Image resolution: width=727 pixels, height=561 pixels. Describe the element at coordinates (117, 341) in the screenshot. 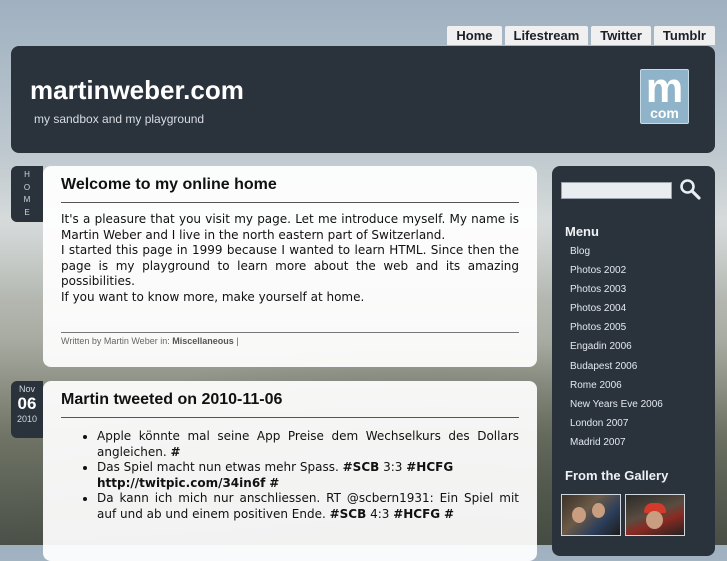

I see `post-author: Written by Martin Weber in:` at that location.